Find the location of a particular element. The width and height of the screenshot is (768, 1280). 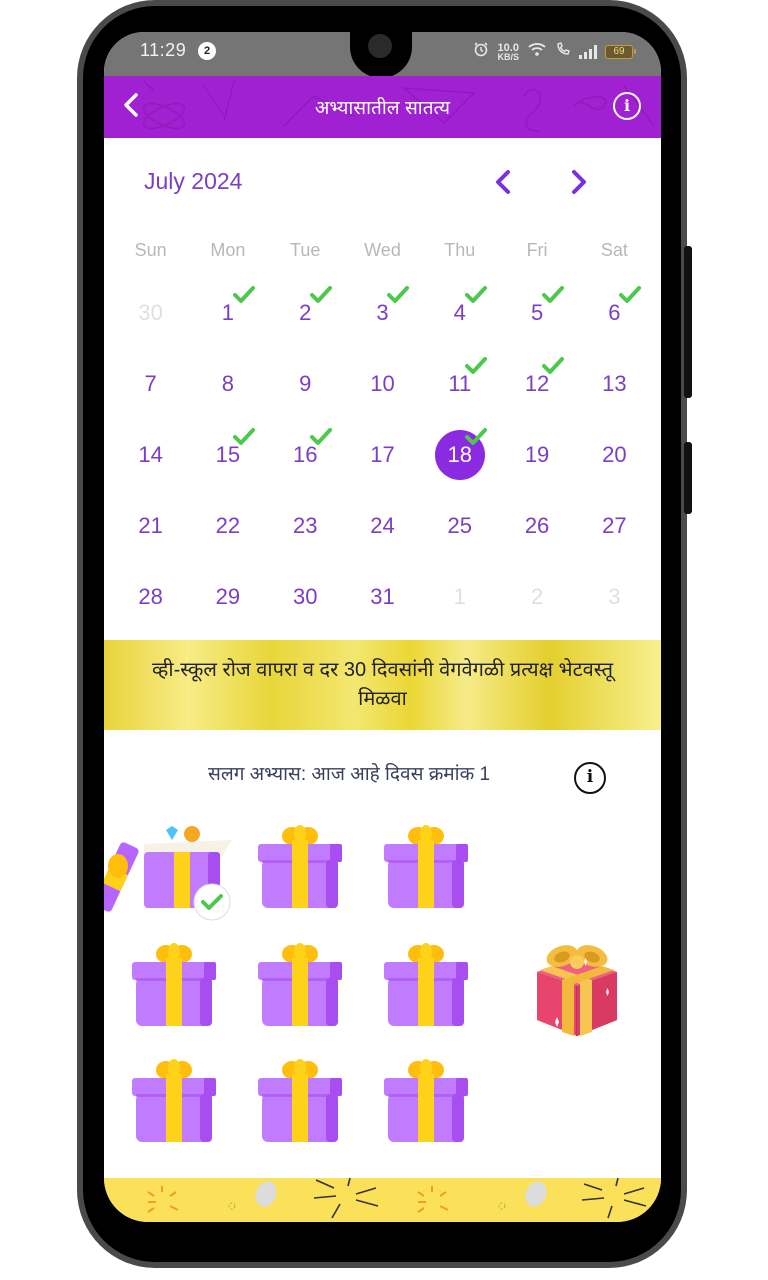

calendar-day: 31 is located at coordinates (382, 596).